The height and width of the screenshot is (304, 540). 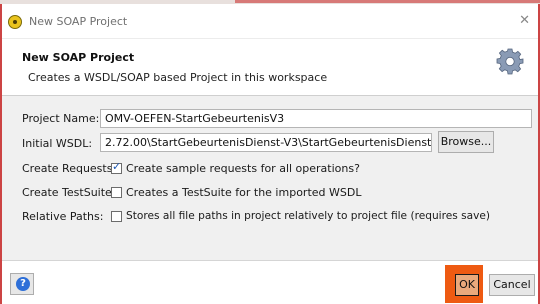 I want to click on help-icon: ?, so click(x=23, y=284).